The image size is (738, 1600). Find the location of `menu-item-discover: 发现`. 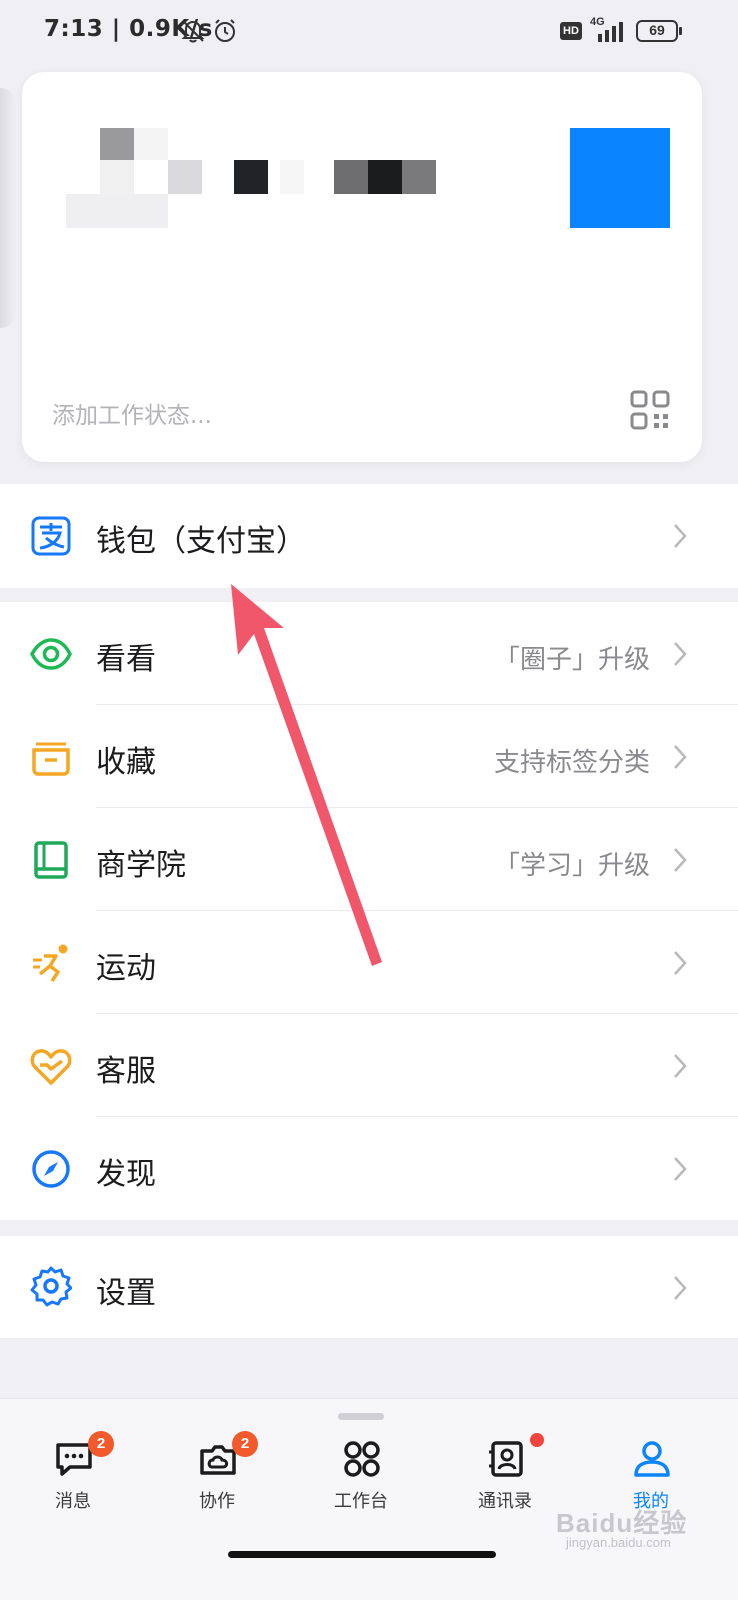

menu-item-discover: 发现 is located at coordinates (369, 1168).